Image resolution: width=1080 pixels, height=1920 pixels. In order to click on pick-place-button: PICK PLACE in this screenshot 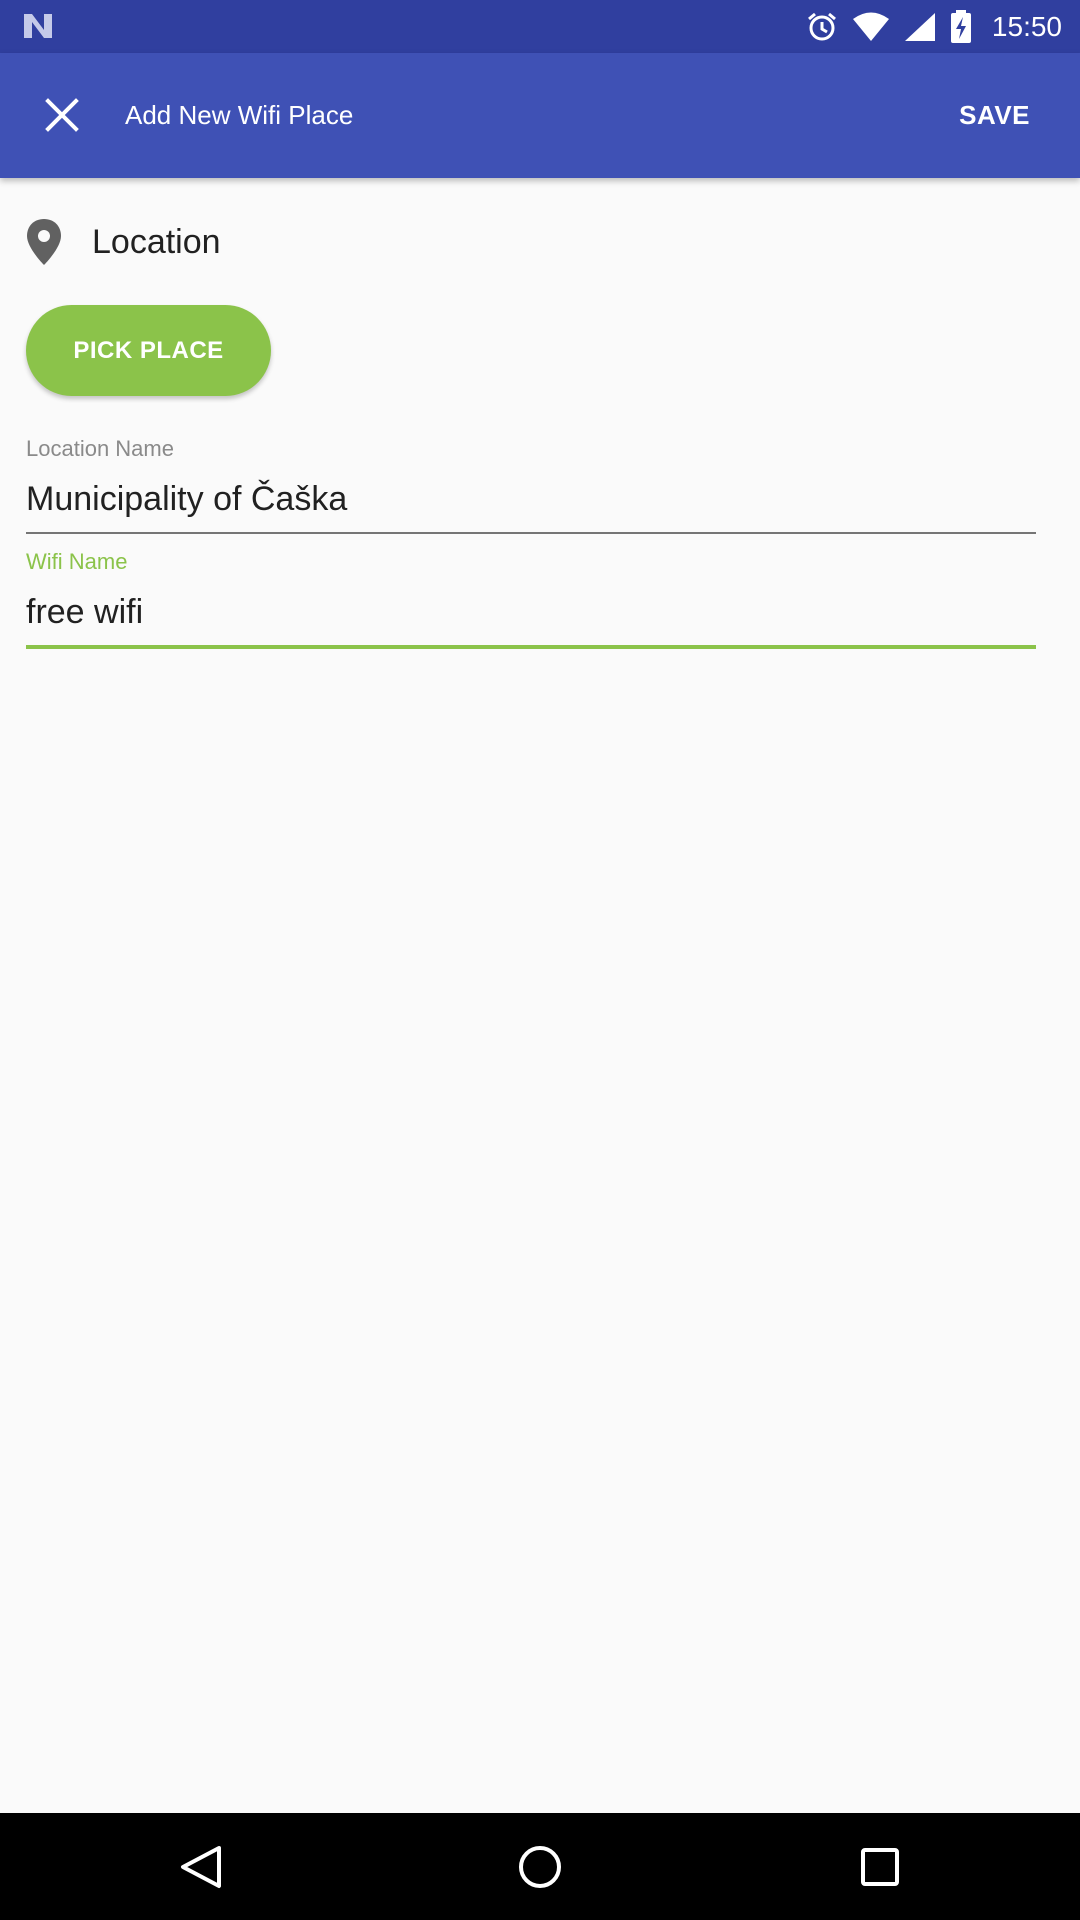, I will do `click(148, 350)`.